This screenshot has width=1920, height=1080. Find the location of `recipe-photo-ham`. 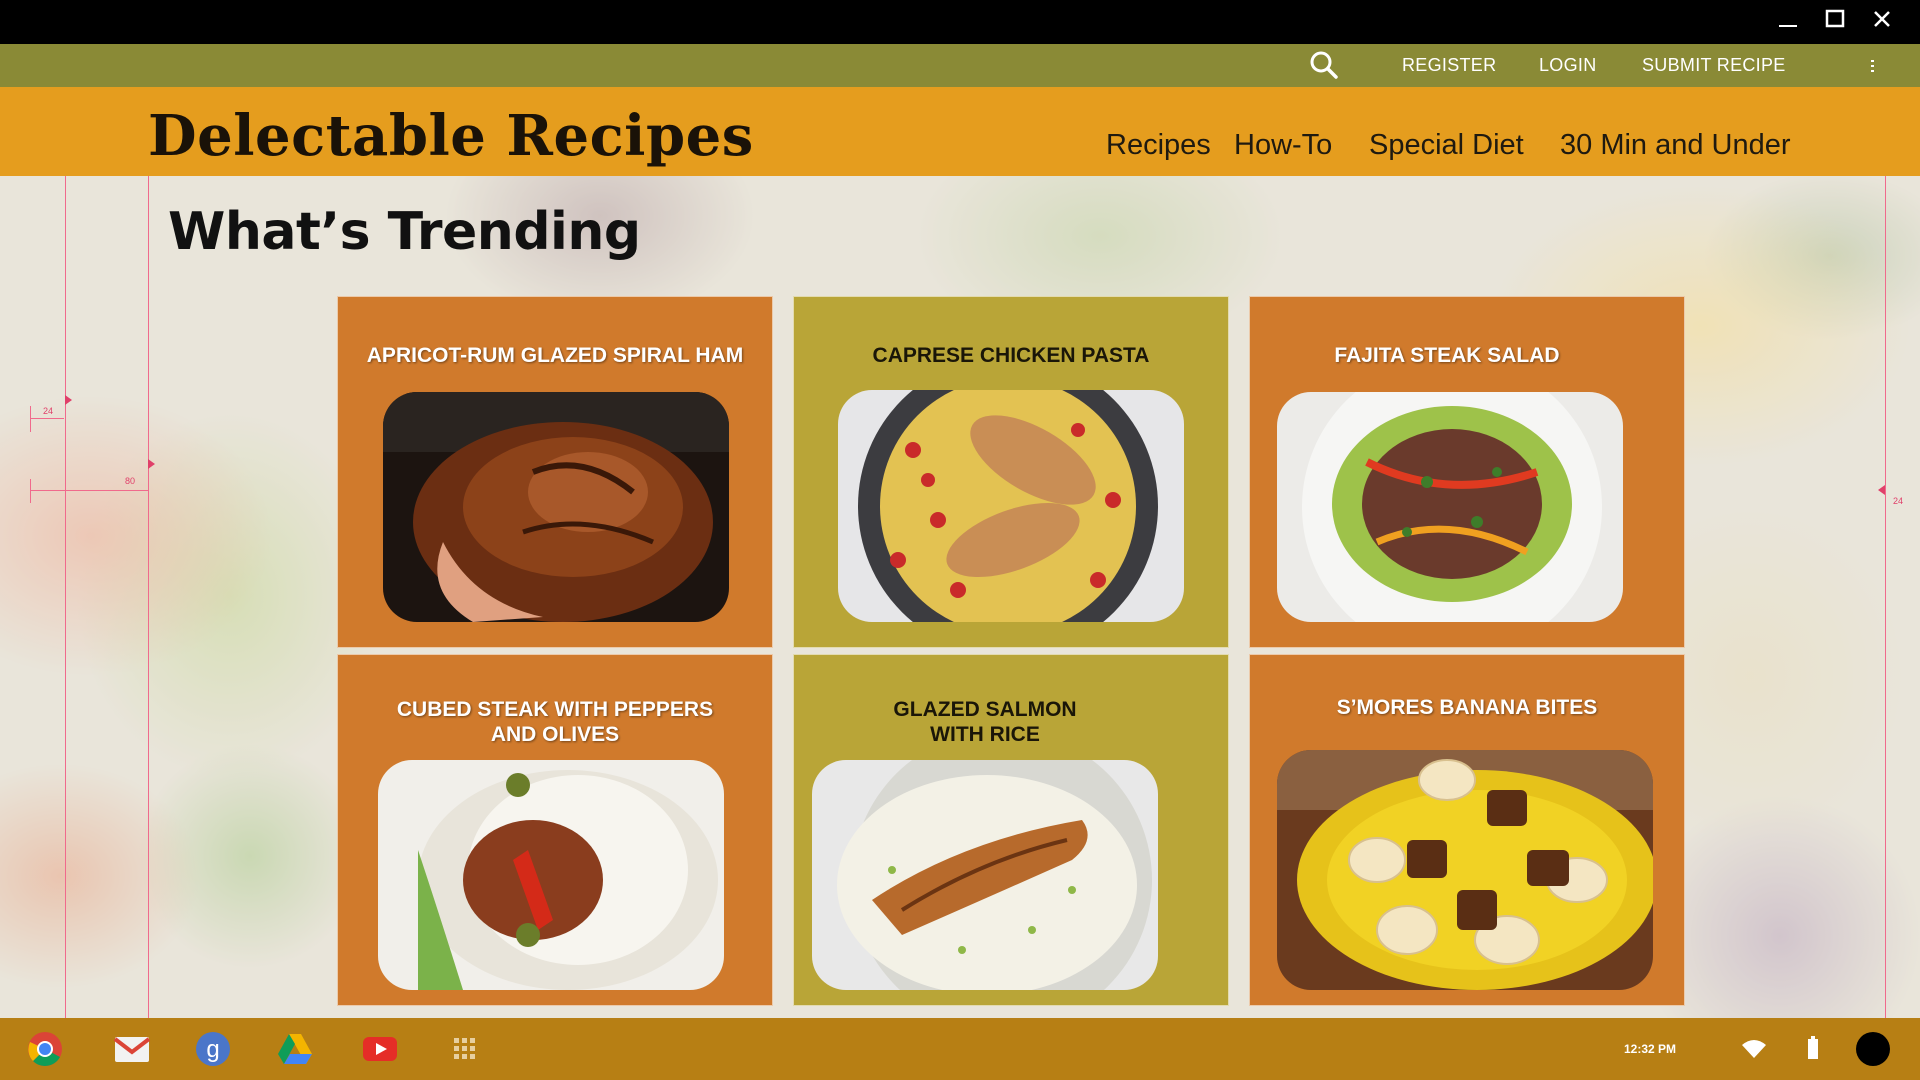

recipe-photo-ham is located at coordinates (556, 507).